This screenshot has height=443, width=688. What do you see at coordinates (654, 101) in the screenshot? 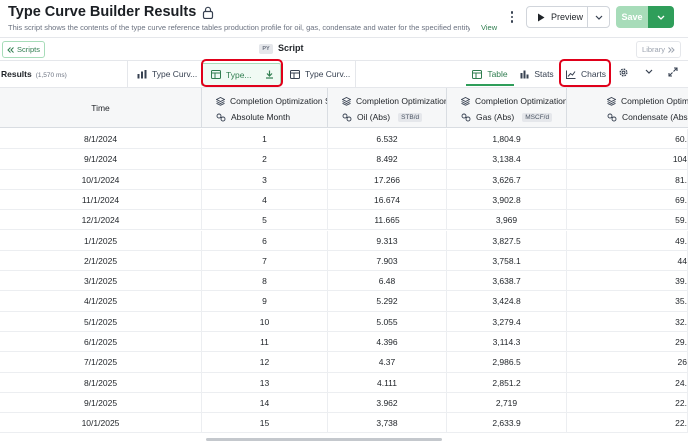
I see `column-group-label: Completion Optimi` at bounding box center [654, 101].